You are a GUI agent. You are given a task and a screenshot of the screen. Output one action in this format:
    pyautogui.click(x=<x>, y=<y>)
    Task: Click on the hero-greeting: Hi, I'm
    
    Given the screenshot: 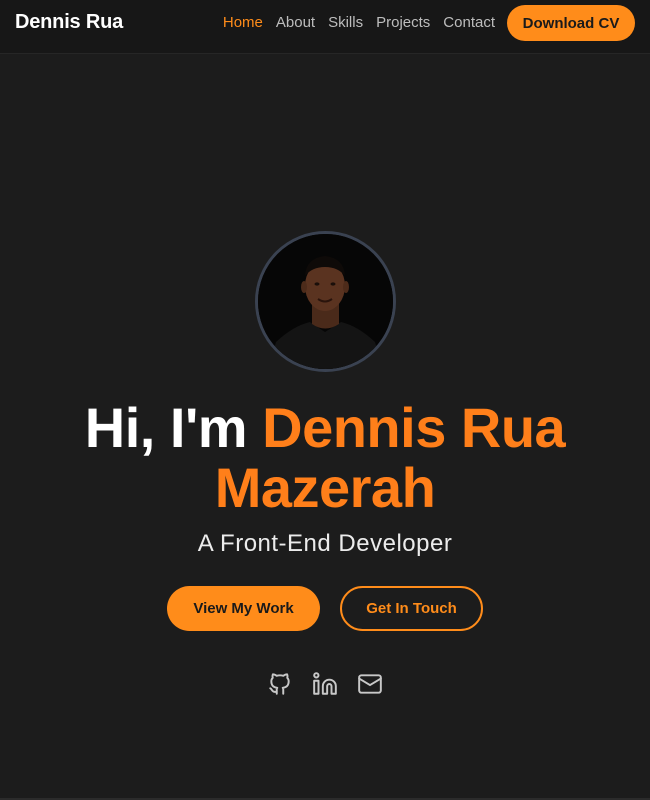 What is the action you would take?
    pyautogui.click(x=173, y=427)
    